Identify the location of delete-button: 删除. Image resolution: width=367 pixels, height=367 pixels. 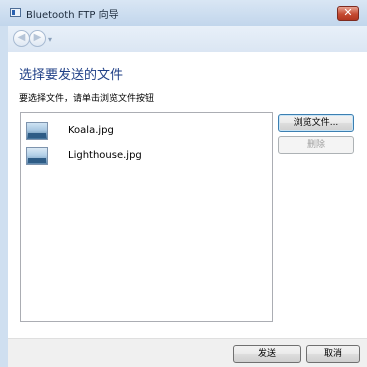
(316, 145).